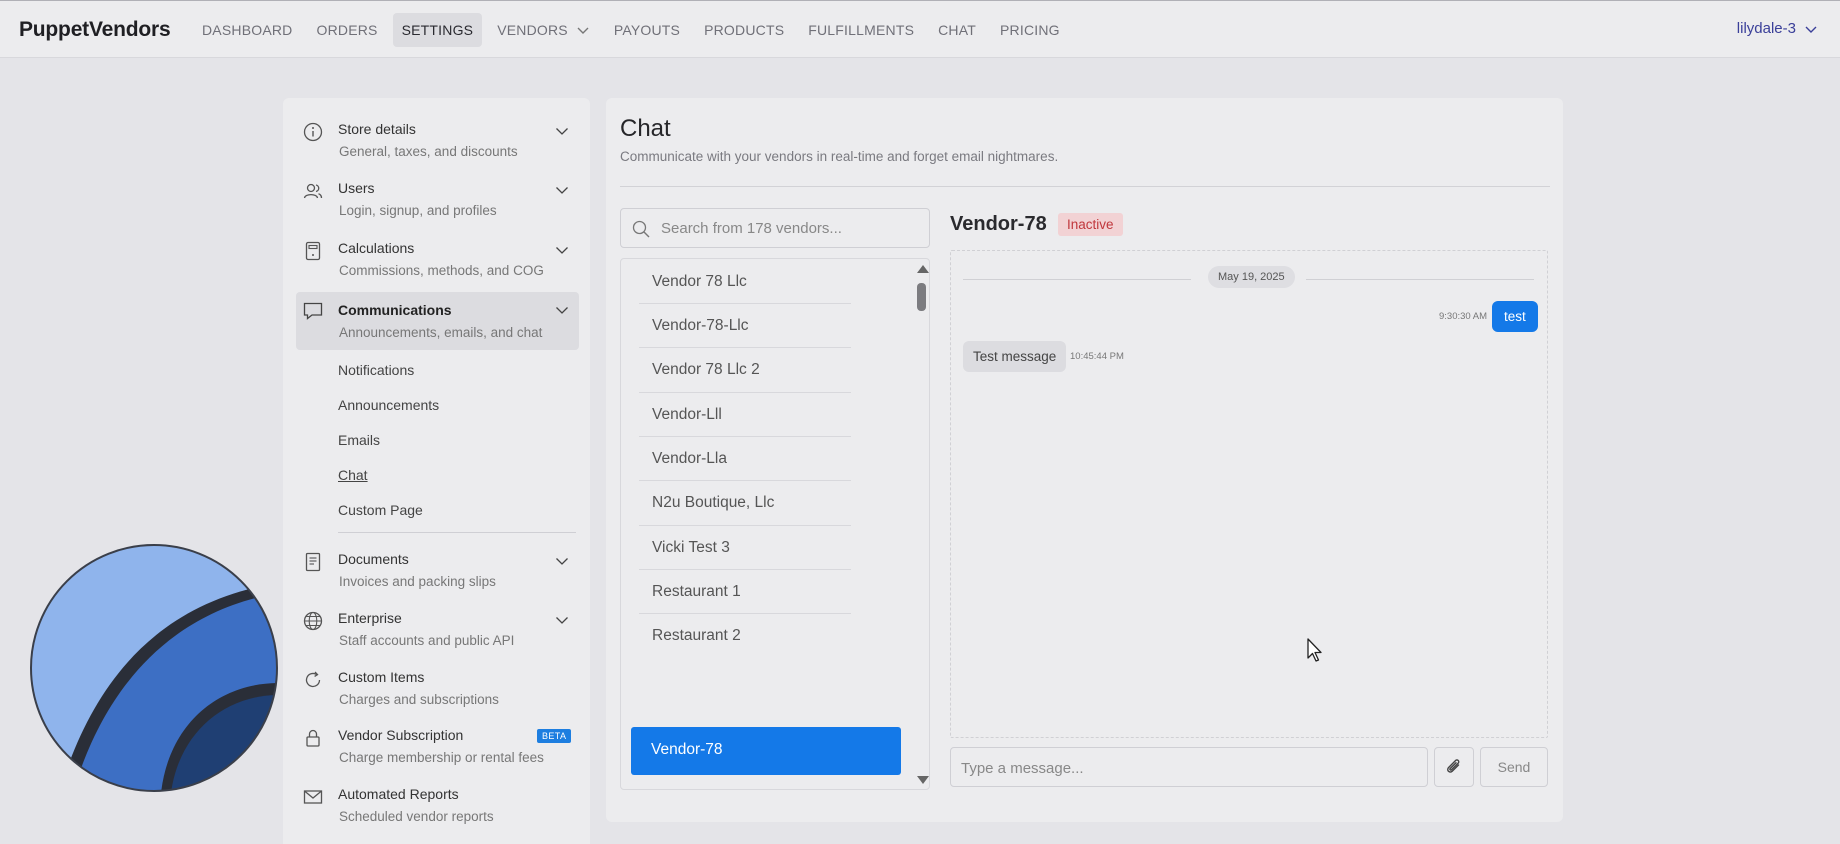 This screenshot has width=1840, height=844. What do you see at coordinates (356, 188) in the screenshot?
I see `settings-group-title: Users` at bounding box center [356, 188].